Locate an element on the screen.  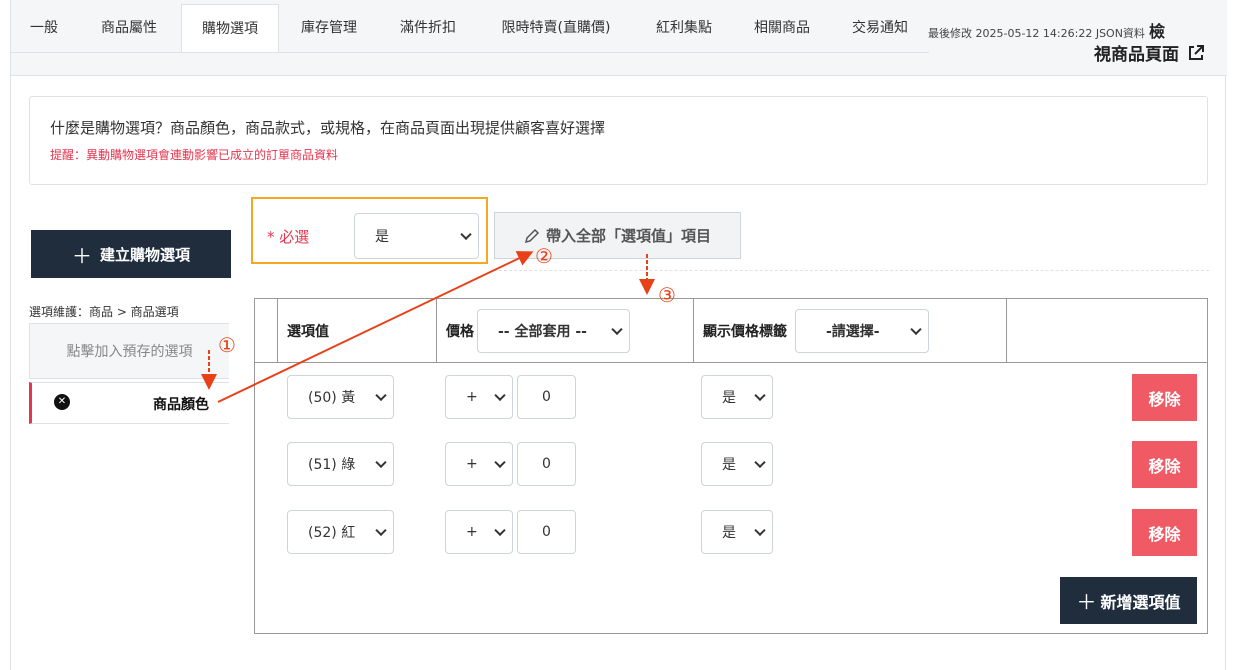
price-tag-select: -請選擇- is located at coordinates (862, 331).